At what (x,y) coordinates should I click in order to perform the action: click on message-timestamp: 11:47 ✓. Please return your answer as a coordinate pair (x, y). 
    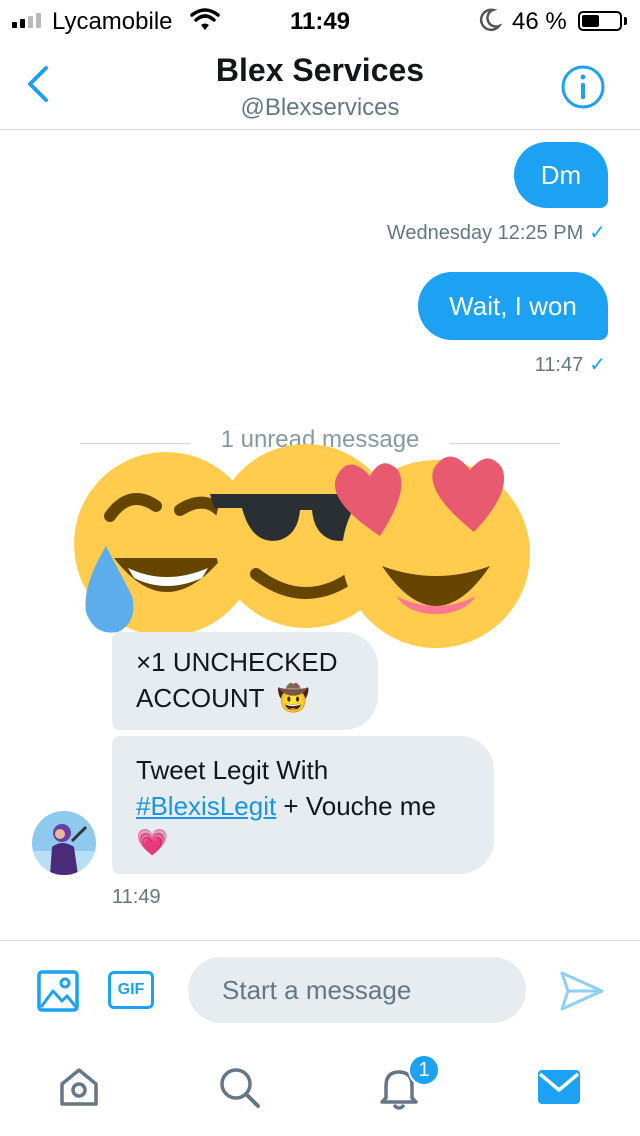
    Looking at the image, I should click on (503, 364).